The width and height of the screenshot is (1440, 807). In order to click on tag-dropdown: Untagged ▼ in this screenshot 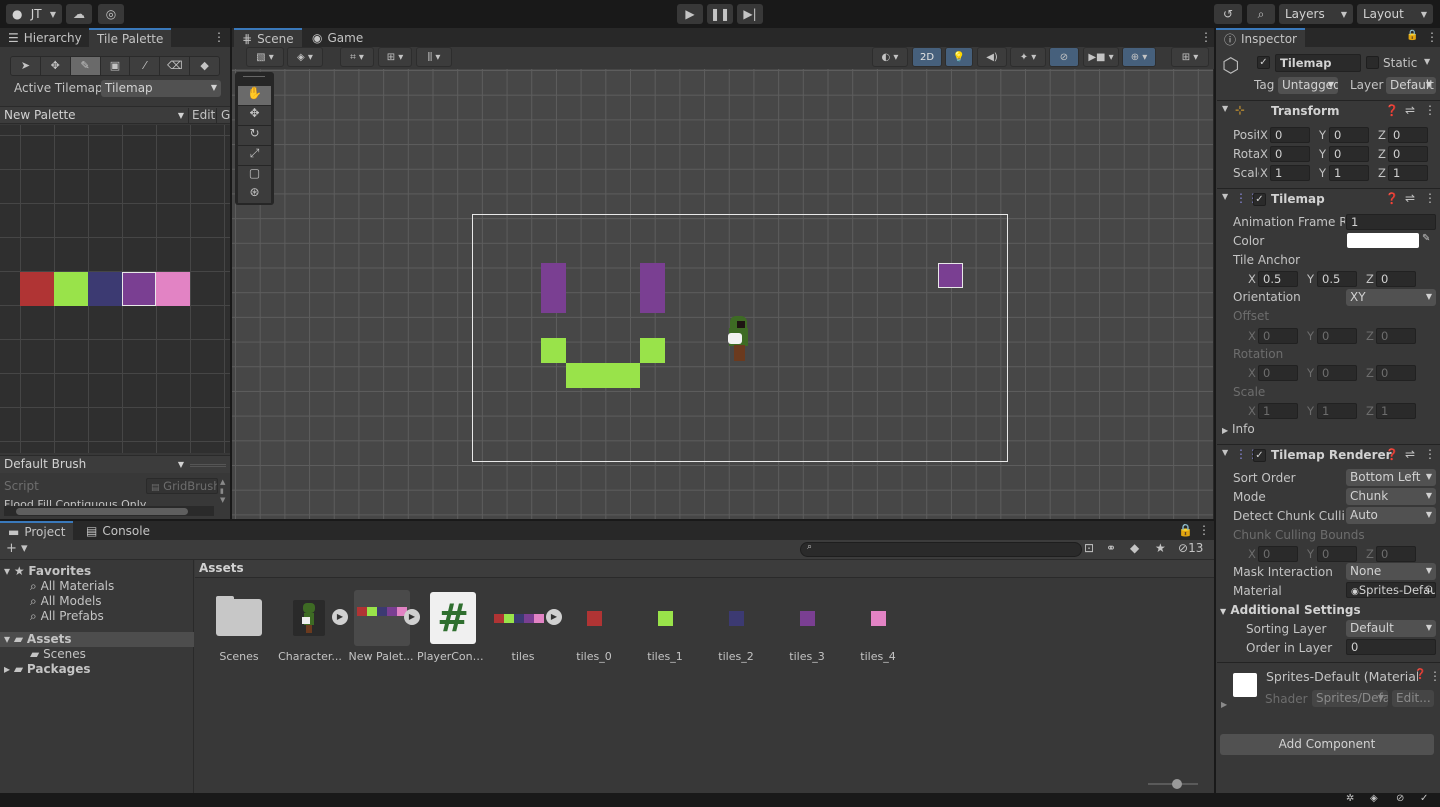, I will do `click(1308, 85)`.